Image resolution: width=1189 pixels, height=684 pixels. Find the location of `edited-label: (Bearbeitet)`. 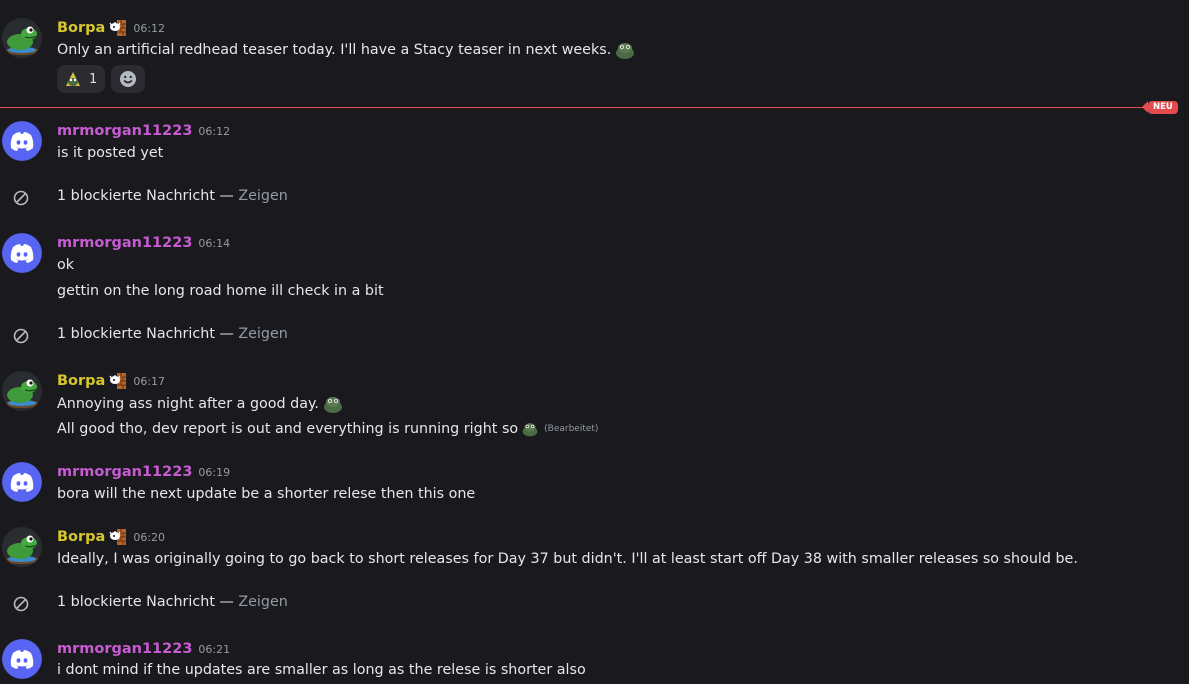

edited-label: (Bearbeitet) is located at coordinates (571, 429).